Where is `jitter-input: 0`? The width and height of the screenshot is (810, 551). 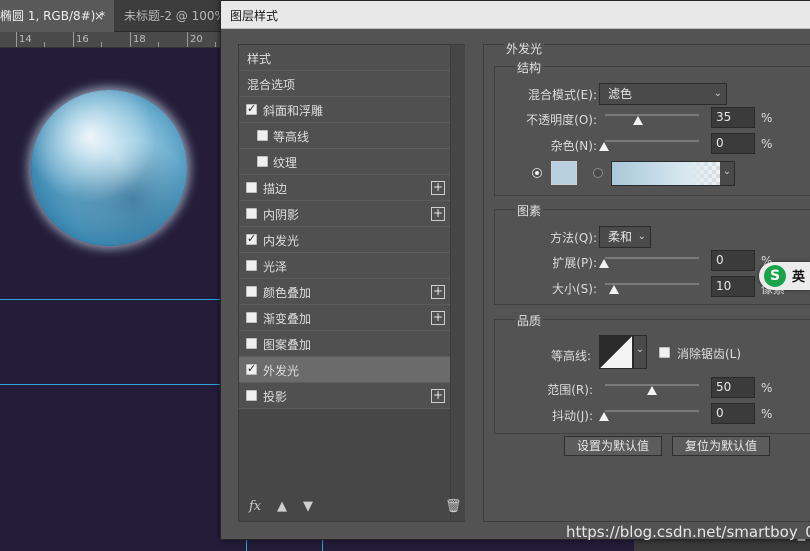
jitter-input: 0 is located at coordinates (733, 413).